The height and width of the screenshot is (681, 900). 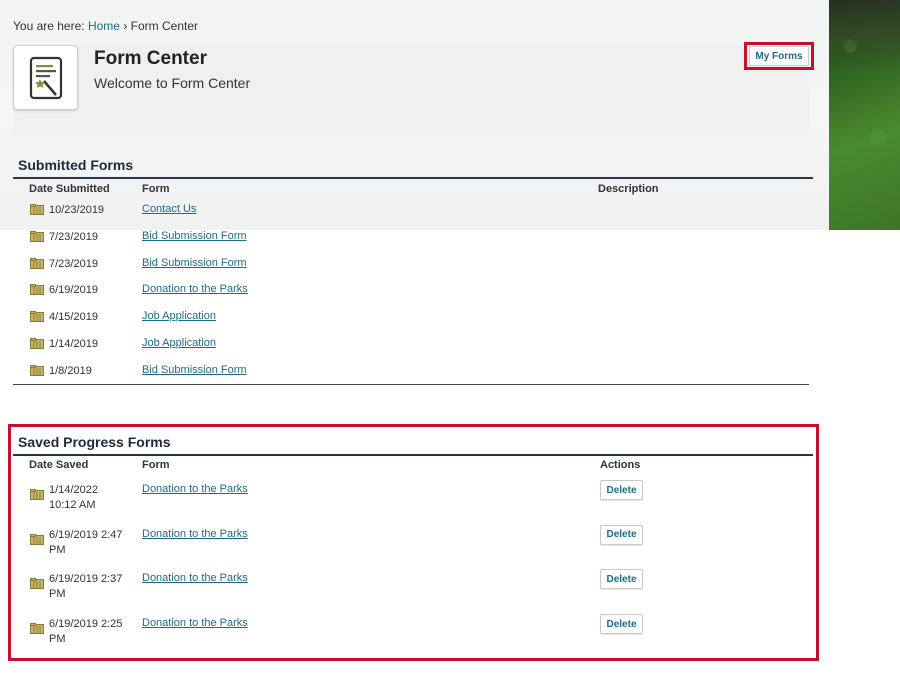 I want to click on breadcrumb: You are here: Home › Form Center, so click(x=105, y=26).